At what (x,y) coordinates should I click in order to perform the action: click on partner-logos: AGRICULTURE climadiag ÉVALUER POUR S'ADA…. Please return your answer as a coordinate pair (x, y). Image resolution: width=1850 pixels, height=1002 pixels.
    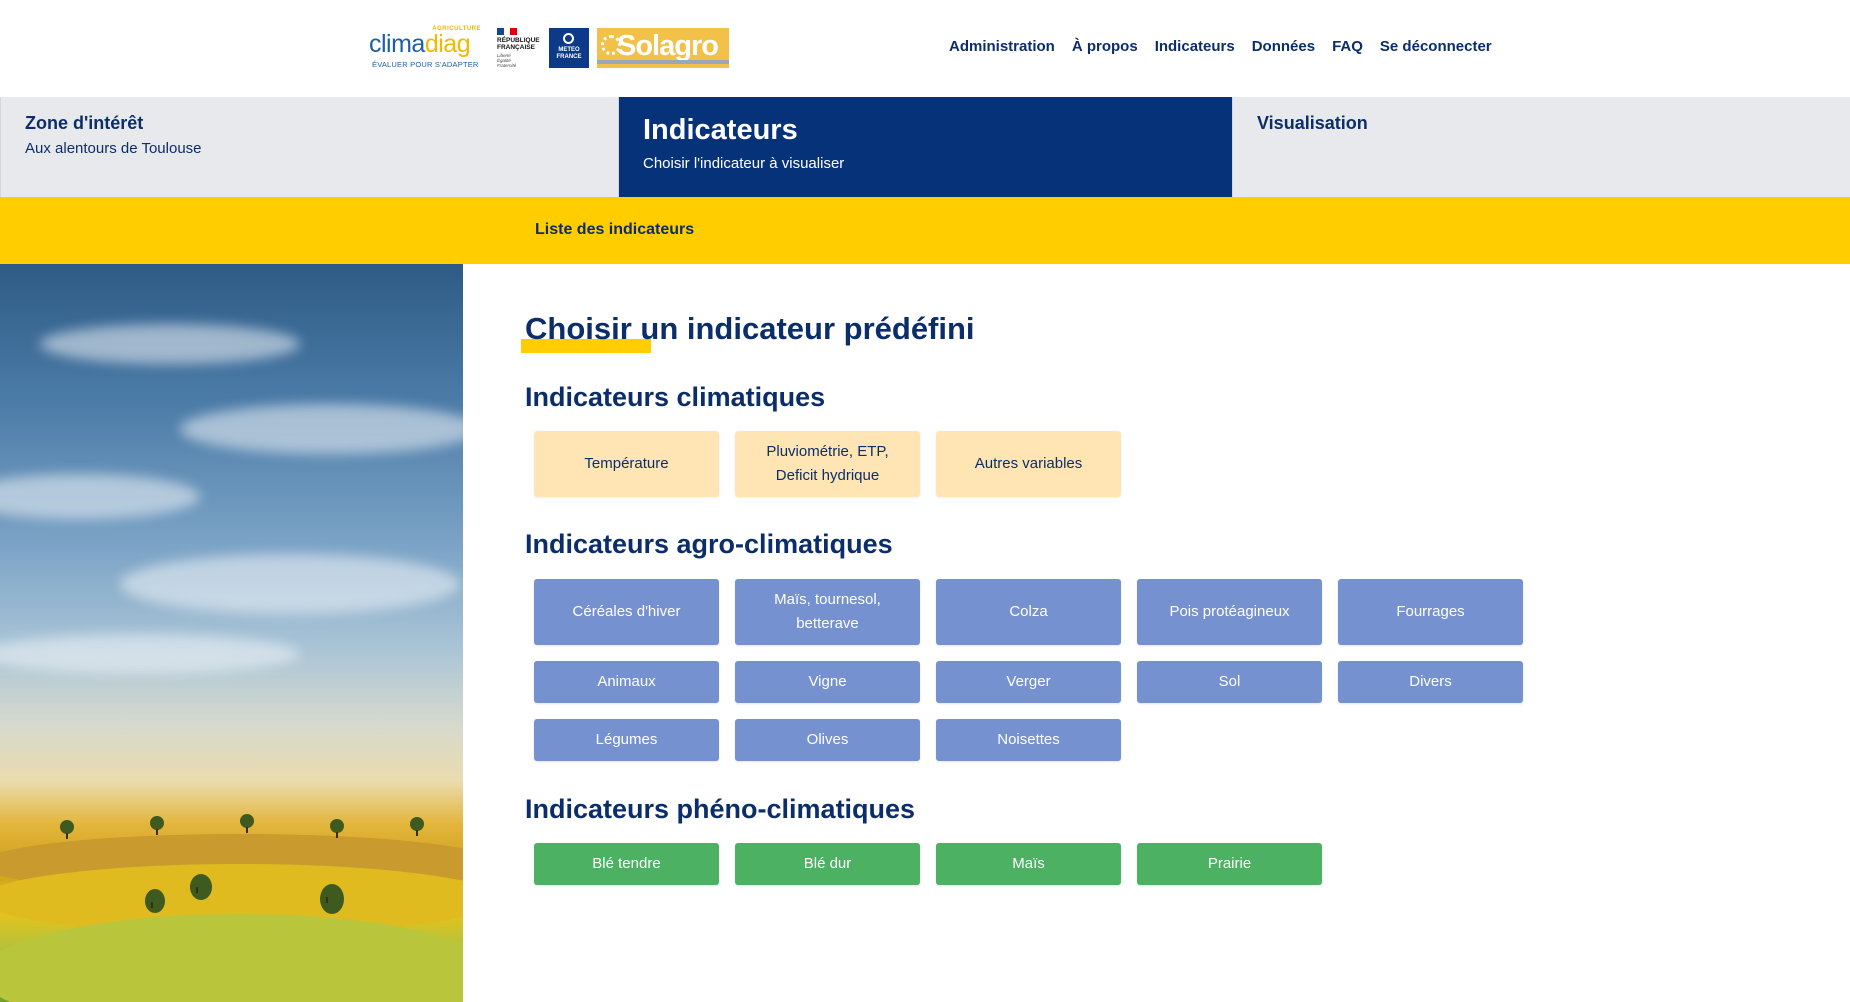
    Looking at the image, I should click on (549, 48).